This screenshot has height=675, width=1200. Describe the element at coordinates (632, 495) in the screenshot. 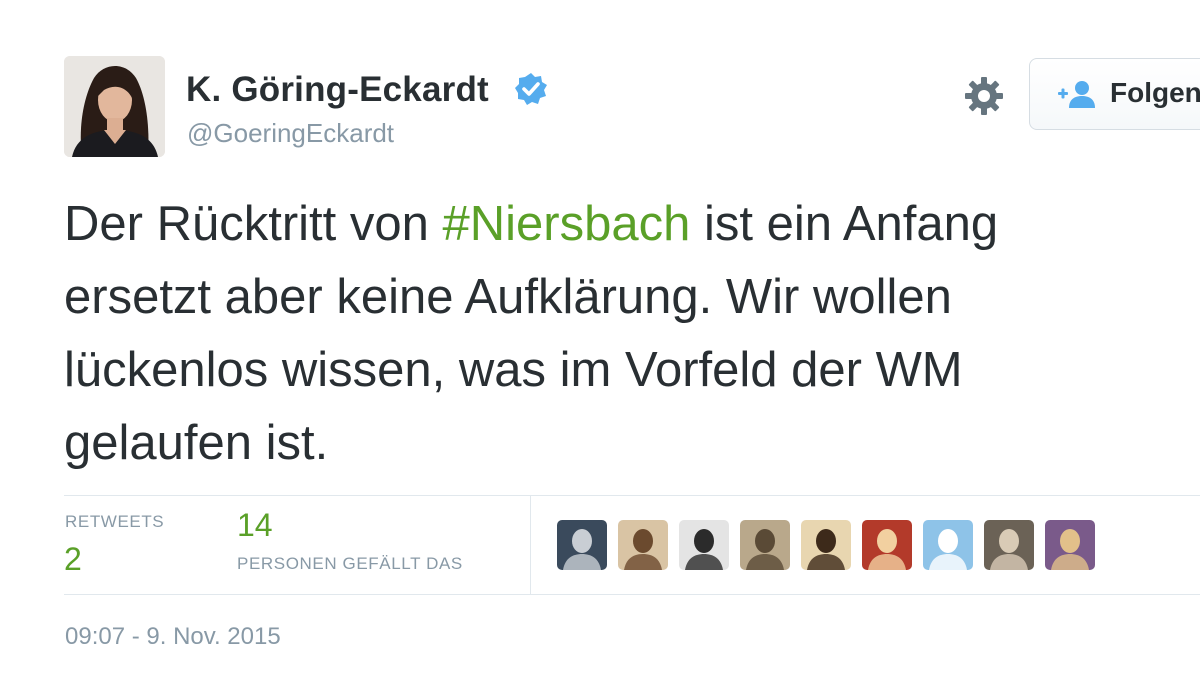

I see `stats-top-divider` at that location.